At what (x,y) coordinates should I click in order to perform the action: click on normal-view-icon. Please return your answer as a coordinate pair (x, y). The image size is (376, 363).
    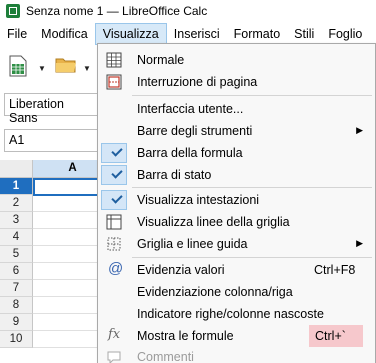
    Looking at the image, I should click on (114, 60).